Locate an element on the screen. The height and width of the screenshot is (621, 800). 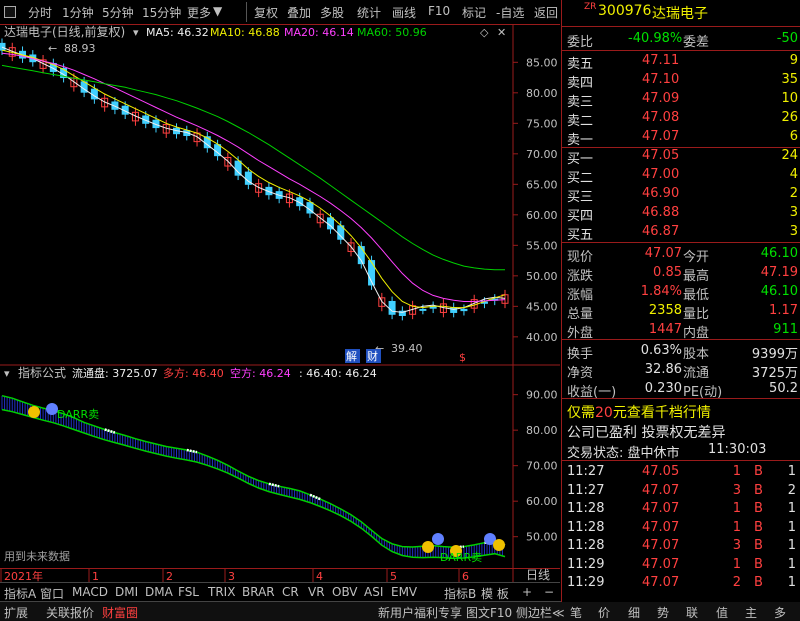
tab-fsl: FSL is located at coordinates (188, 592).